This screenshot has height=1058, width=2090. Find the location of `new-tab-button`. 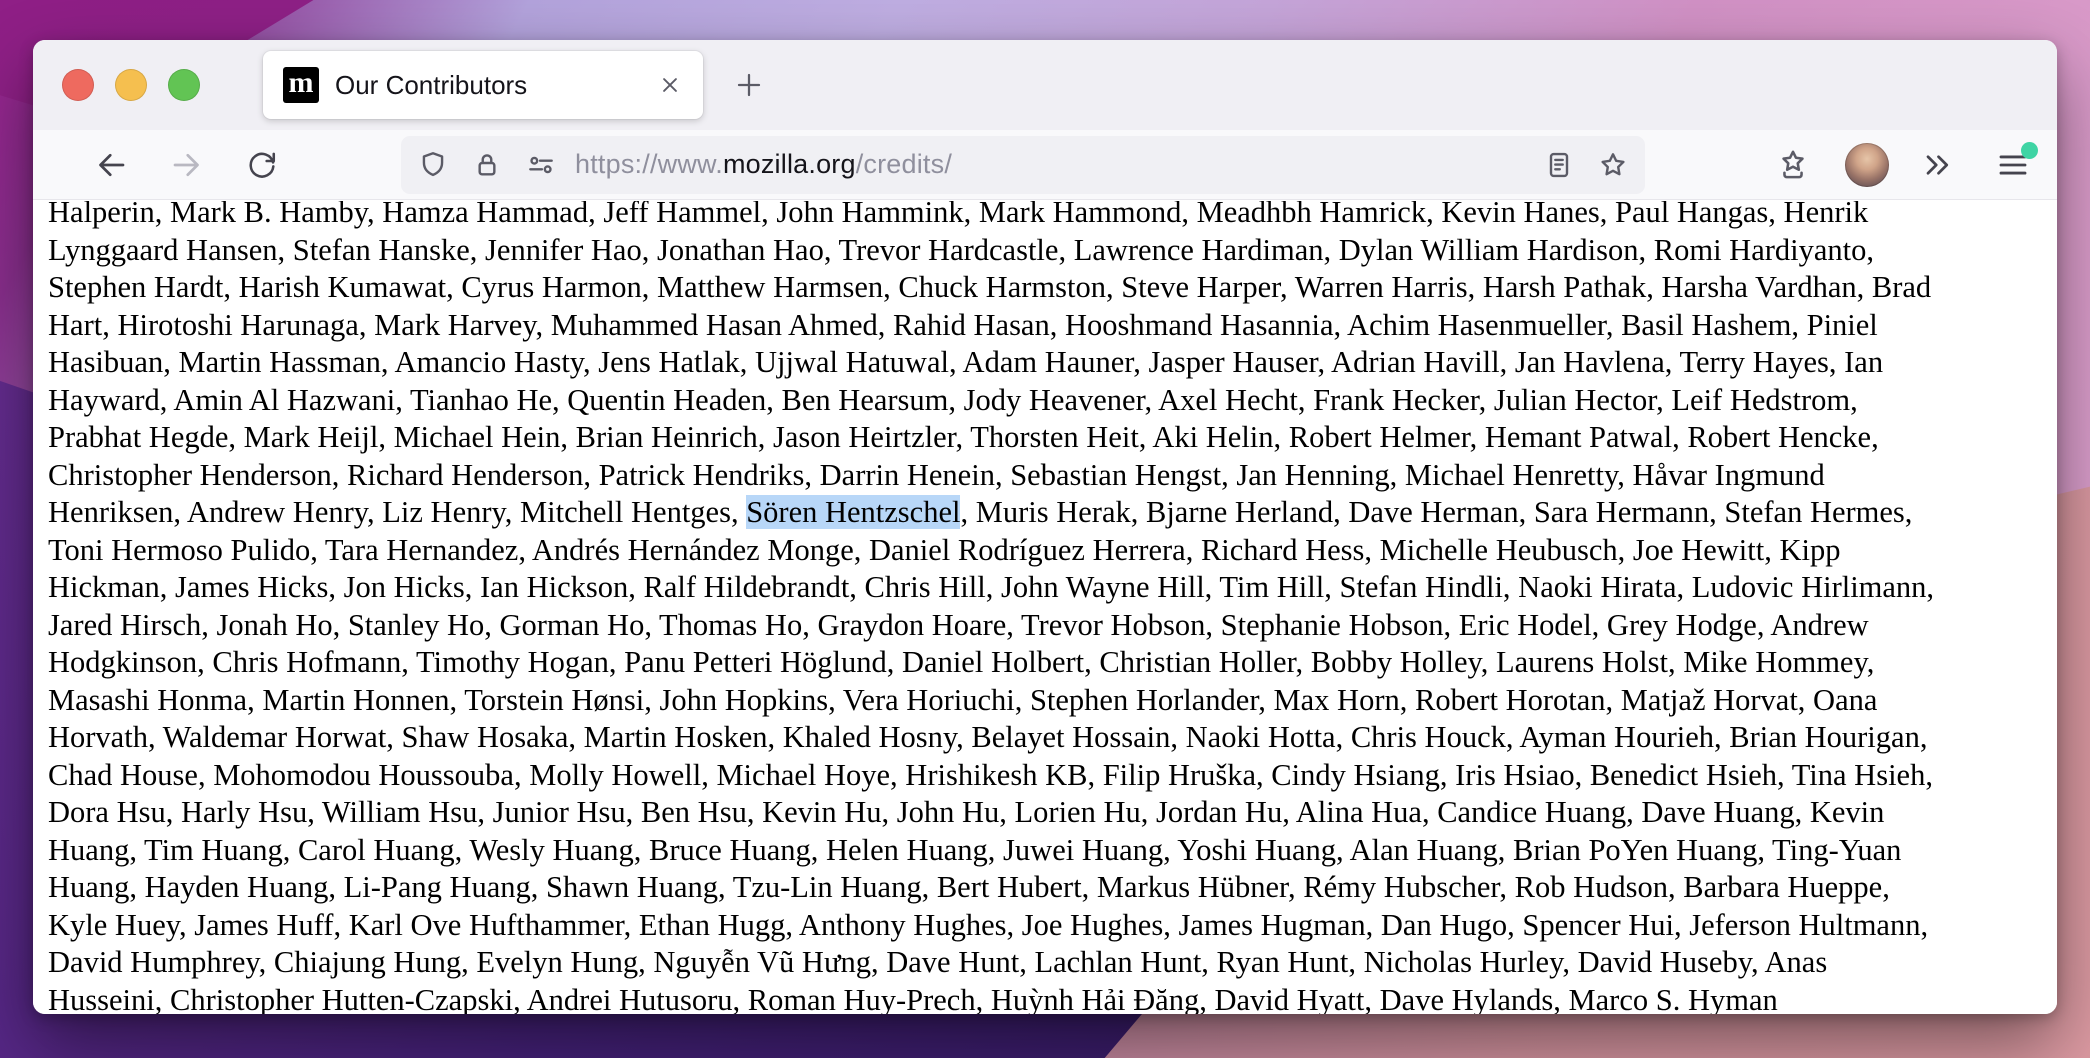

new-tab-button is located at coordinates (749, 85).